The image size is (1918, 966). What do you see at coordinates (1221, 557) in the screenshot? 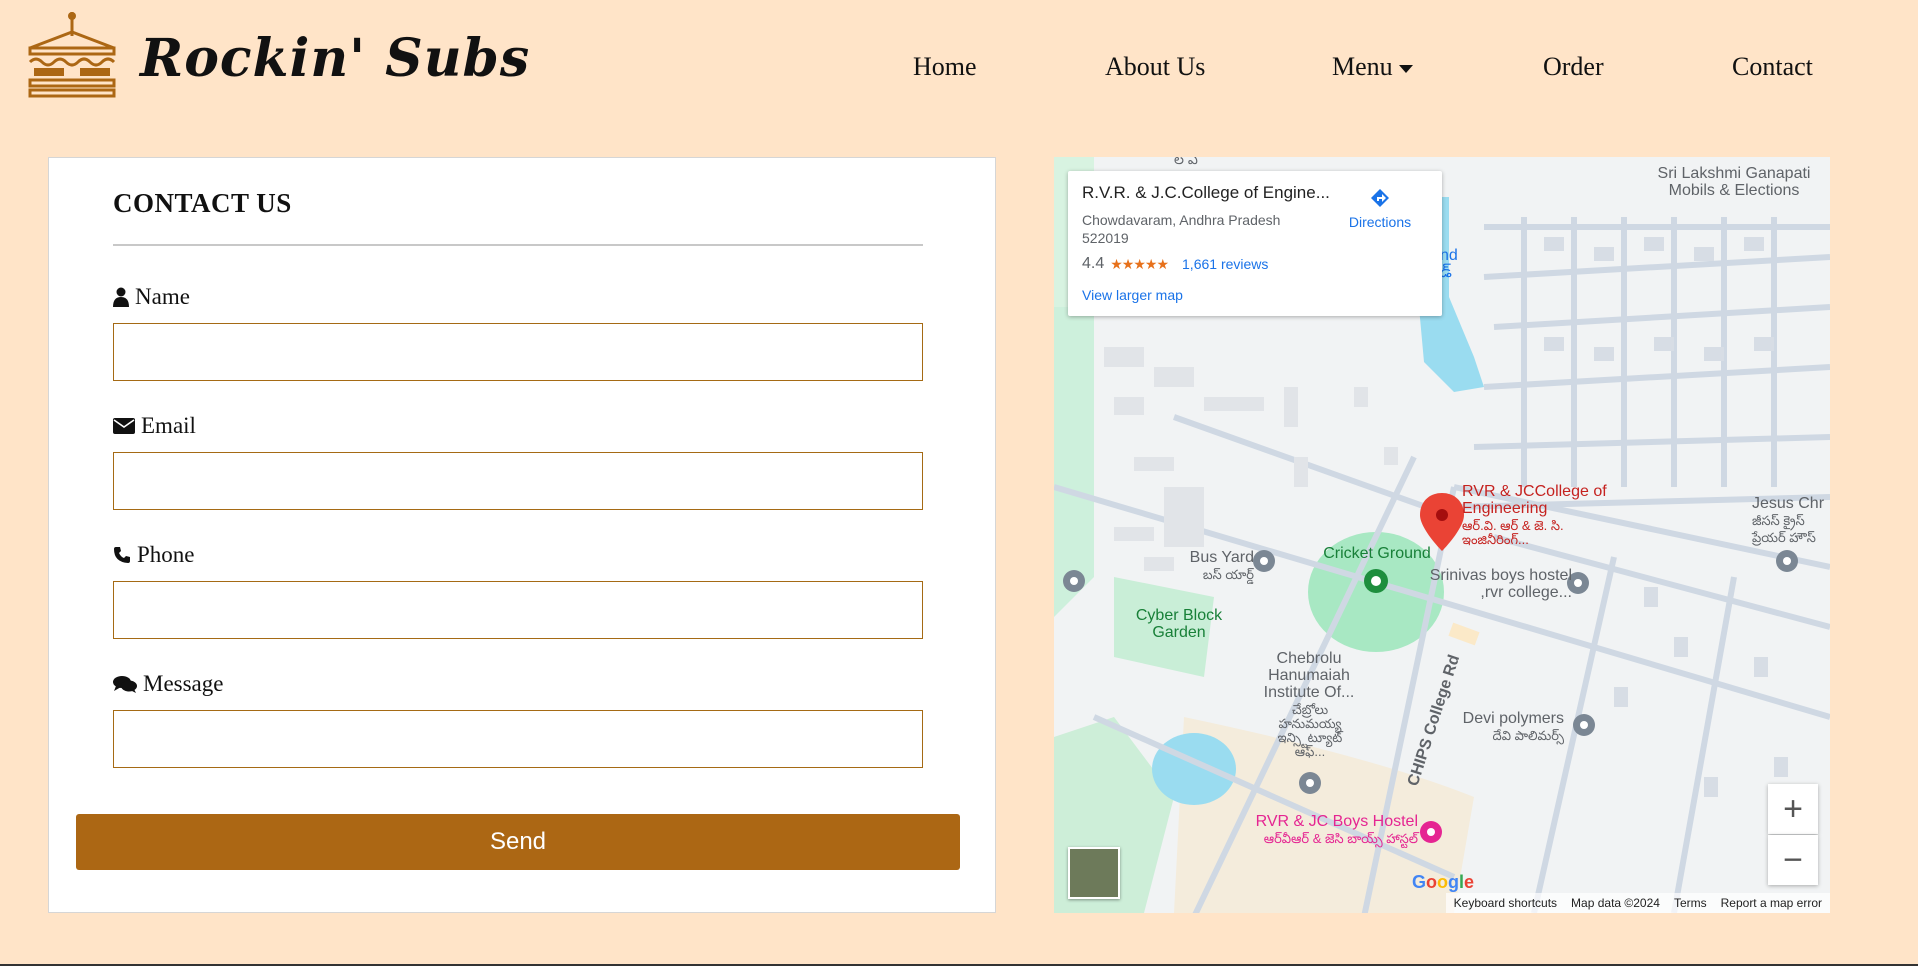
I see `map-label-bus-yard-en: Bus Yard` at bounding box center [1221, 557].